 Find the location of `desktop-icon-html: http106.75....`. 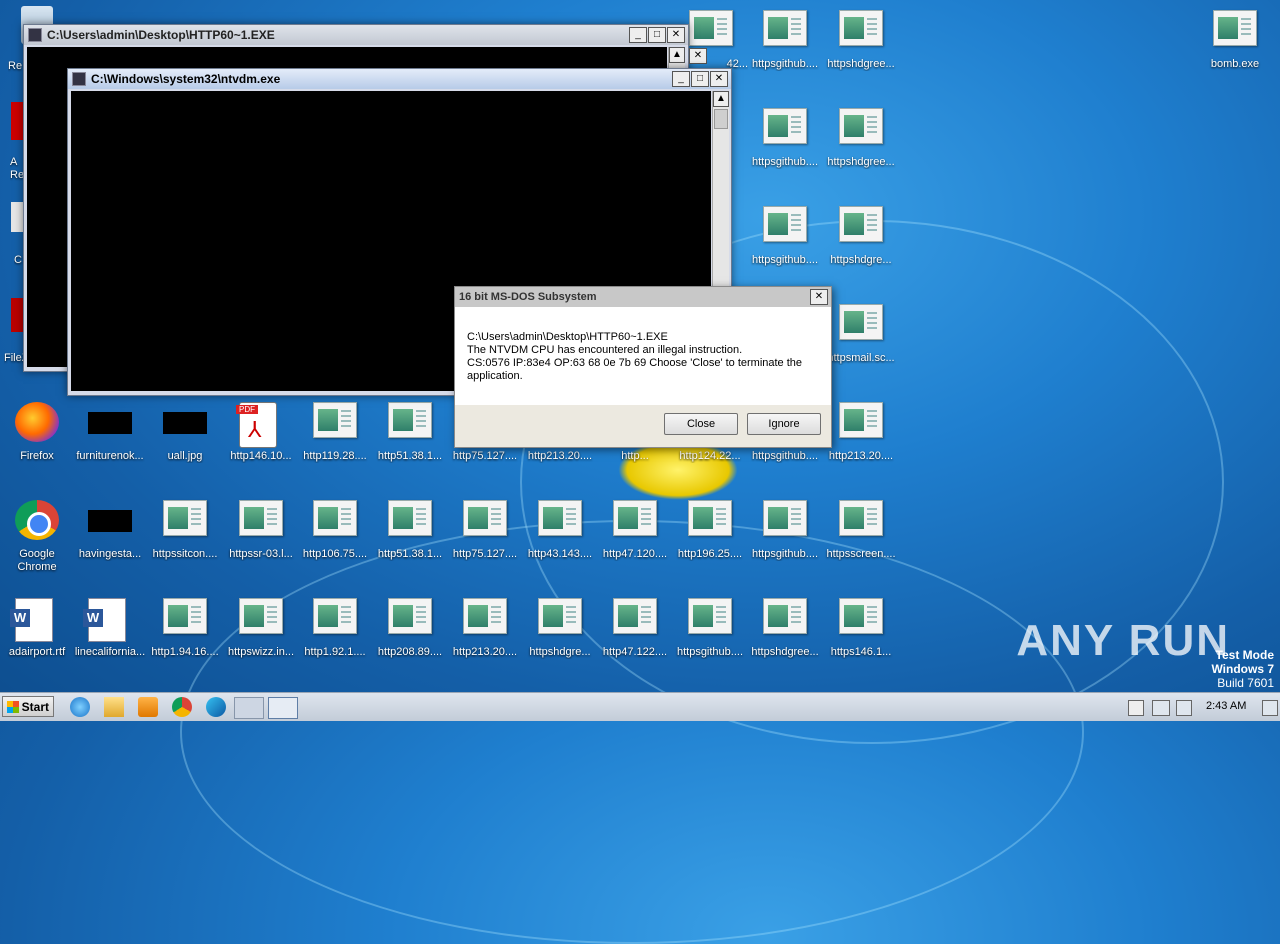

desktop-icon-html: http106.75.... is located at coordinates (335, 540).